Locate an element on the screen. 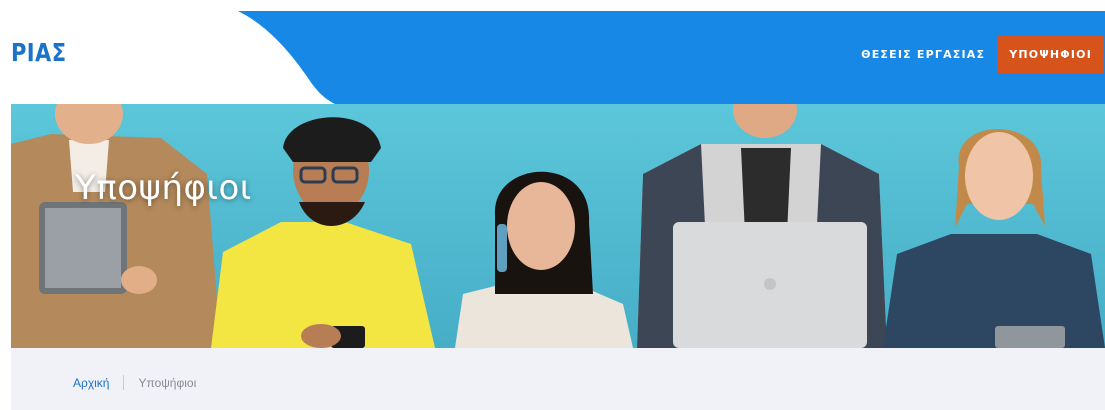 The width and height of the screenshot is (1105, 410). nav-item-candidates: ΥΠΟΨΗΦΙΟΙ is located at coordinates (1050, 54).